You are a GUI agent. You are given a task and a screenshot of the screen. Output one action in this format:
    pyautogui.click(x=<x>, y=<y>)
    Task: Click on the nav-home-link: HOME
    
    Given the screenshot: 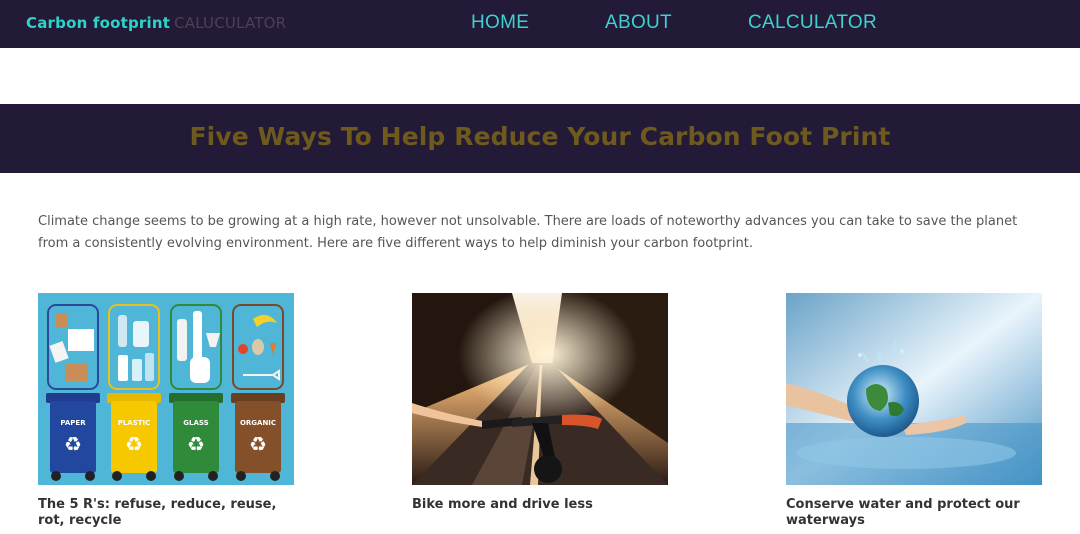 What is the action you would take?
    pyautogui.click(x=500, y=23)
    